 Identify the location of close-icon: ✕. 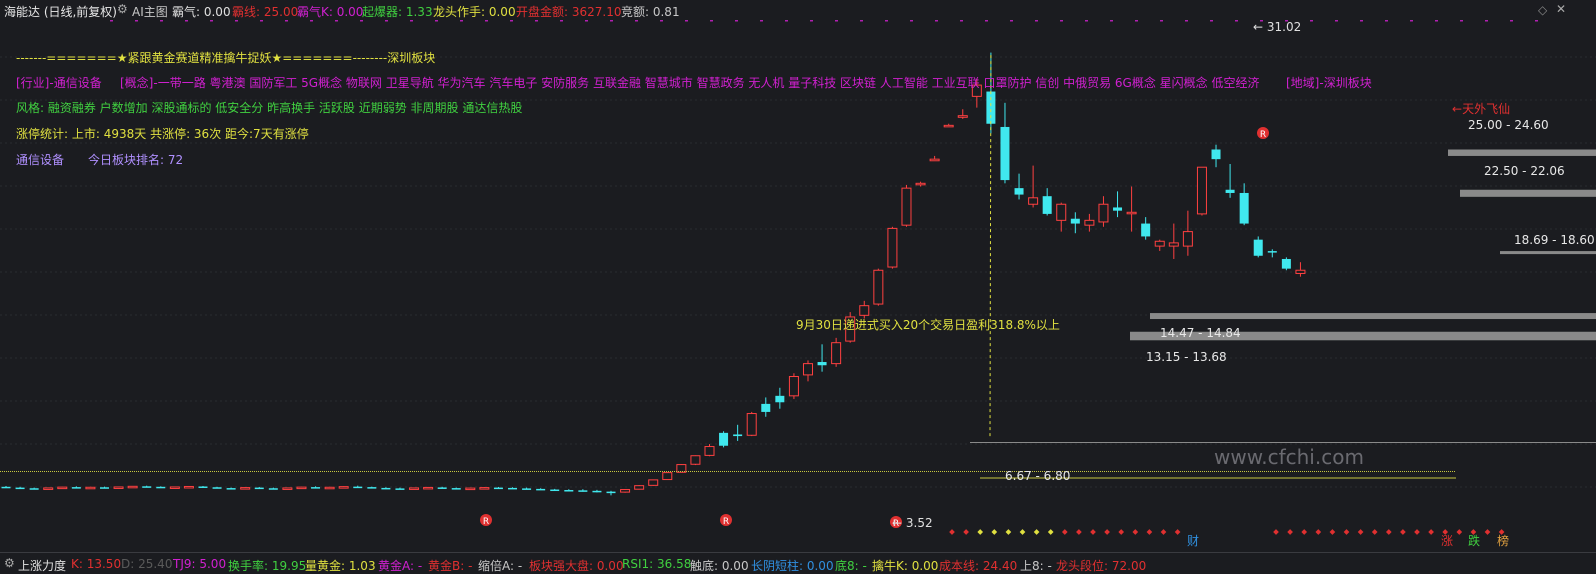
(1561, 9).